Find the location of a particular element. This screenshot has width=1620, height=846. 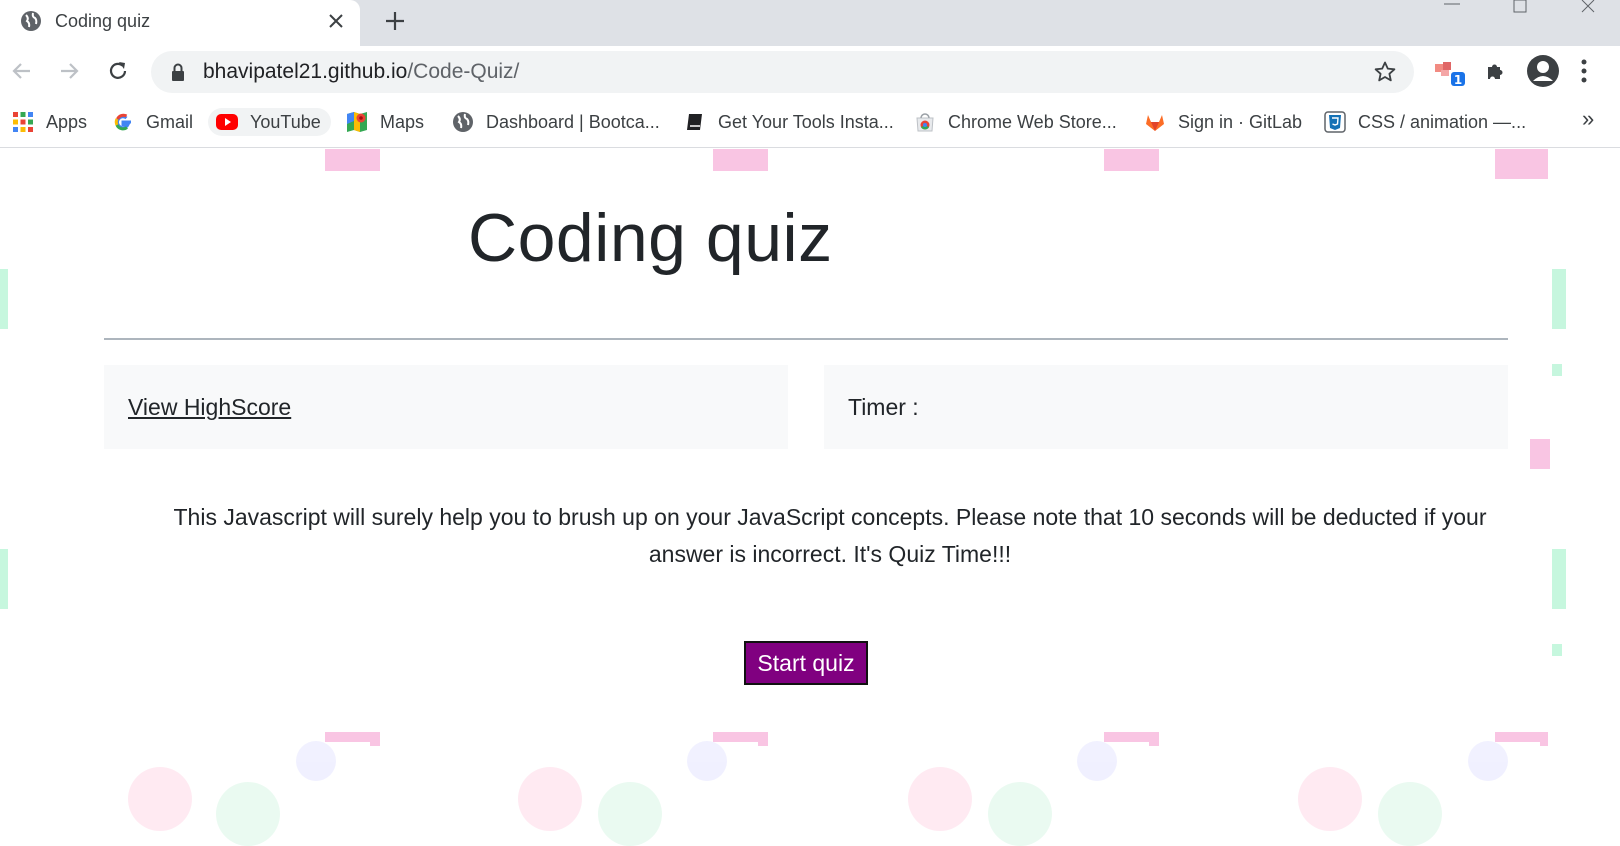

highscore-card: View HighScore is located at coordinates (446, 407).